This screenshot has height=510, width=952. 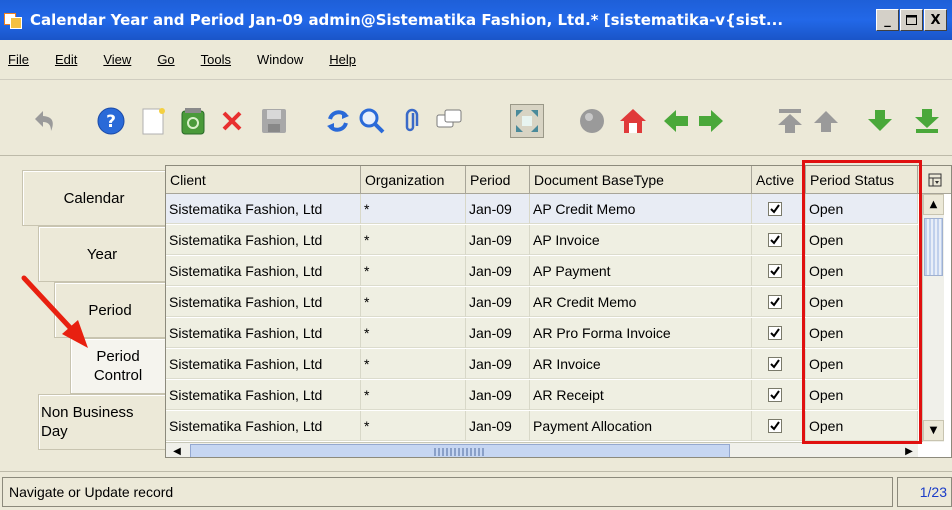 What do you see at coordinates (641, 209) in the screenshot?
I see `cell-document-basetype: AP Credit Memo` at bounding box center [641, 209].